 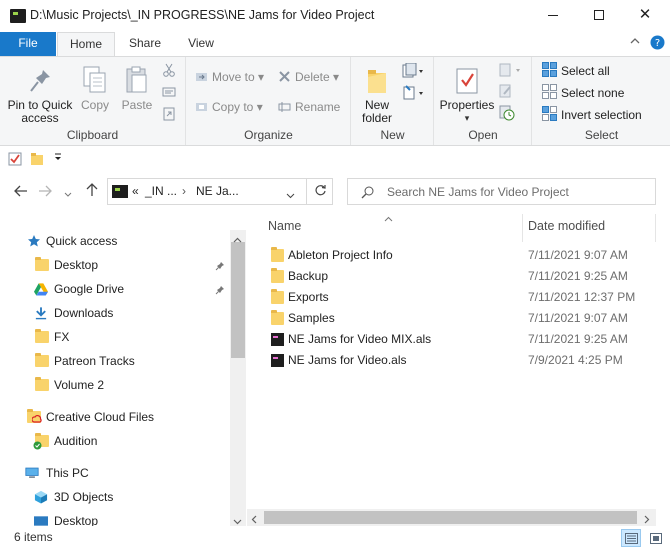 What do you see at coordinates (45, 192) in the screenshot?
I see `forward-button` at bounding box center [45, 192].